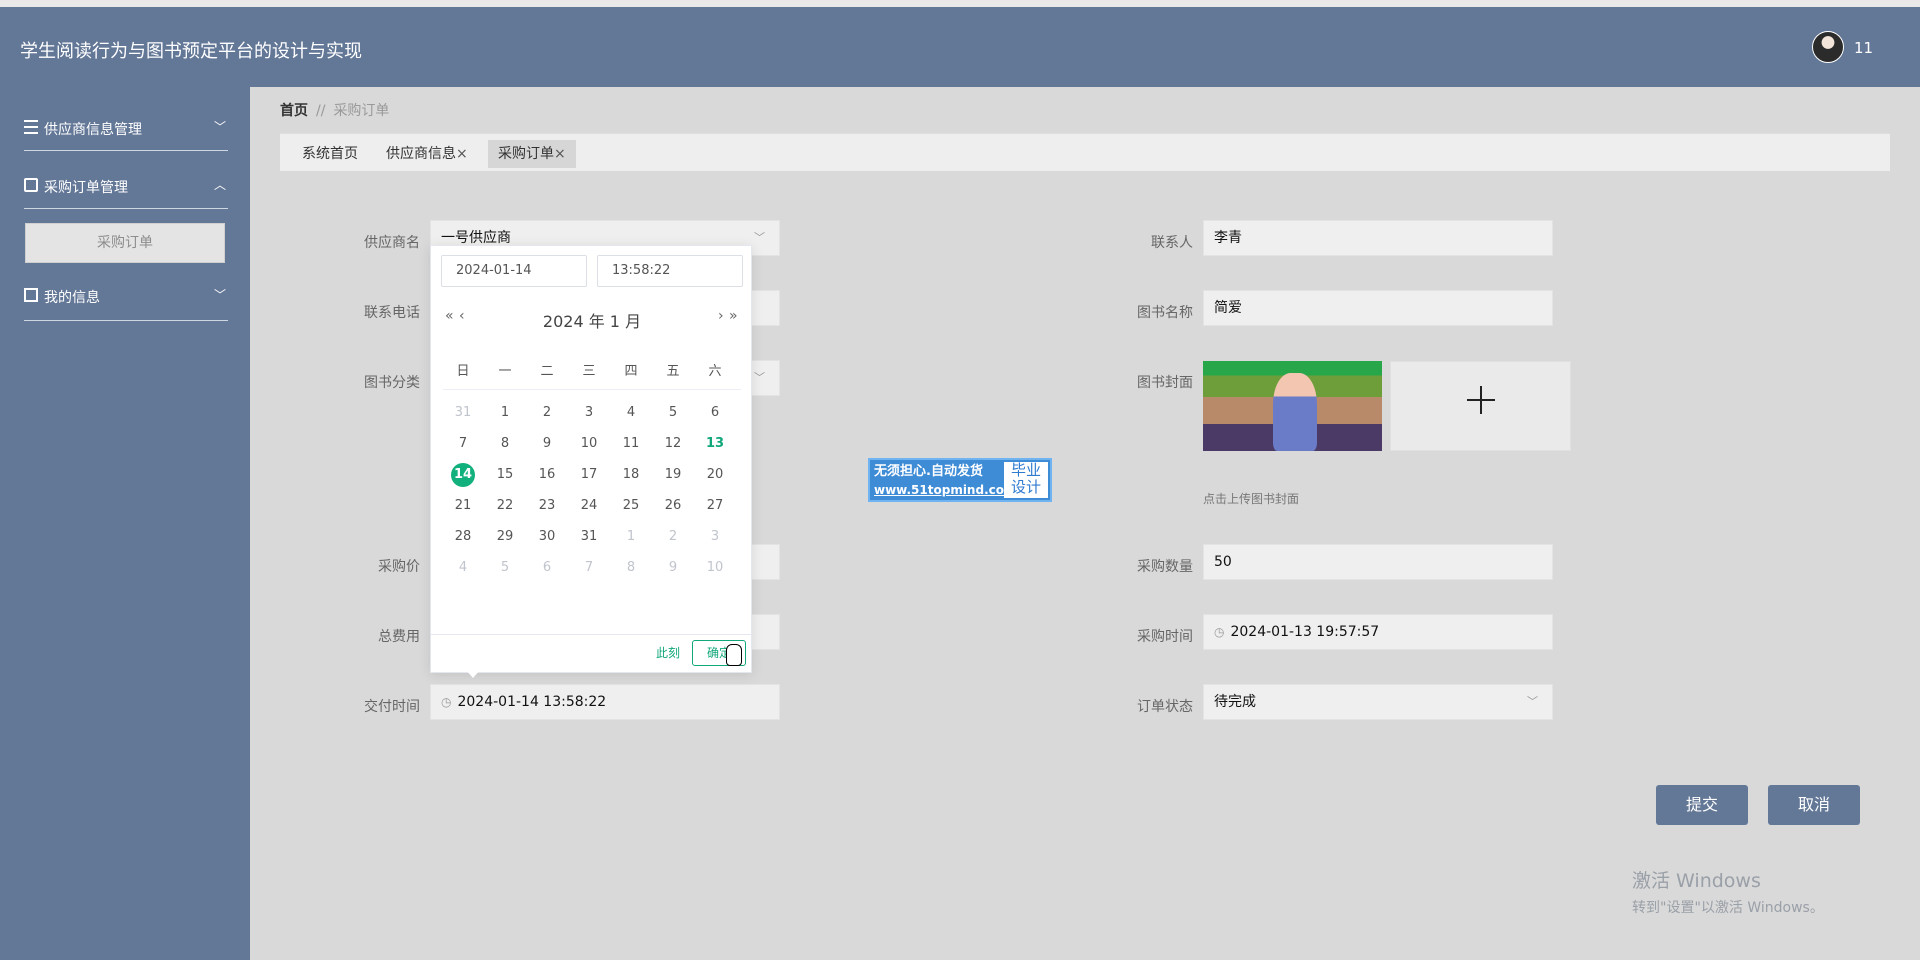 The width and height of the screenshot is (1920, 960). What do you see at coordinates (547, 371) in the screenshot?
I see `weekday-label: 二` at bounding box center [547, 371].